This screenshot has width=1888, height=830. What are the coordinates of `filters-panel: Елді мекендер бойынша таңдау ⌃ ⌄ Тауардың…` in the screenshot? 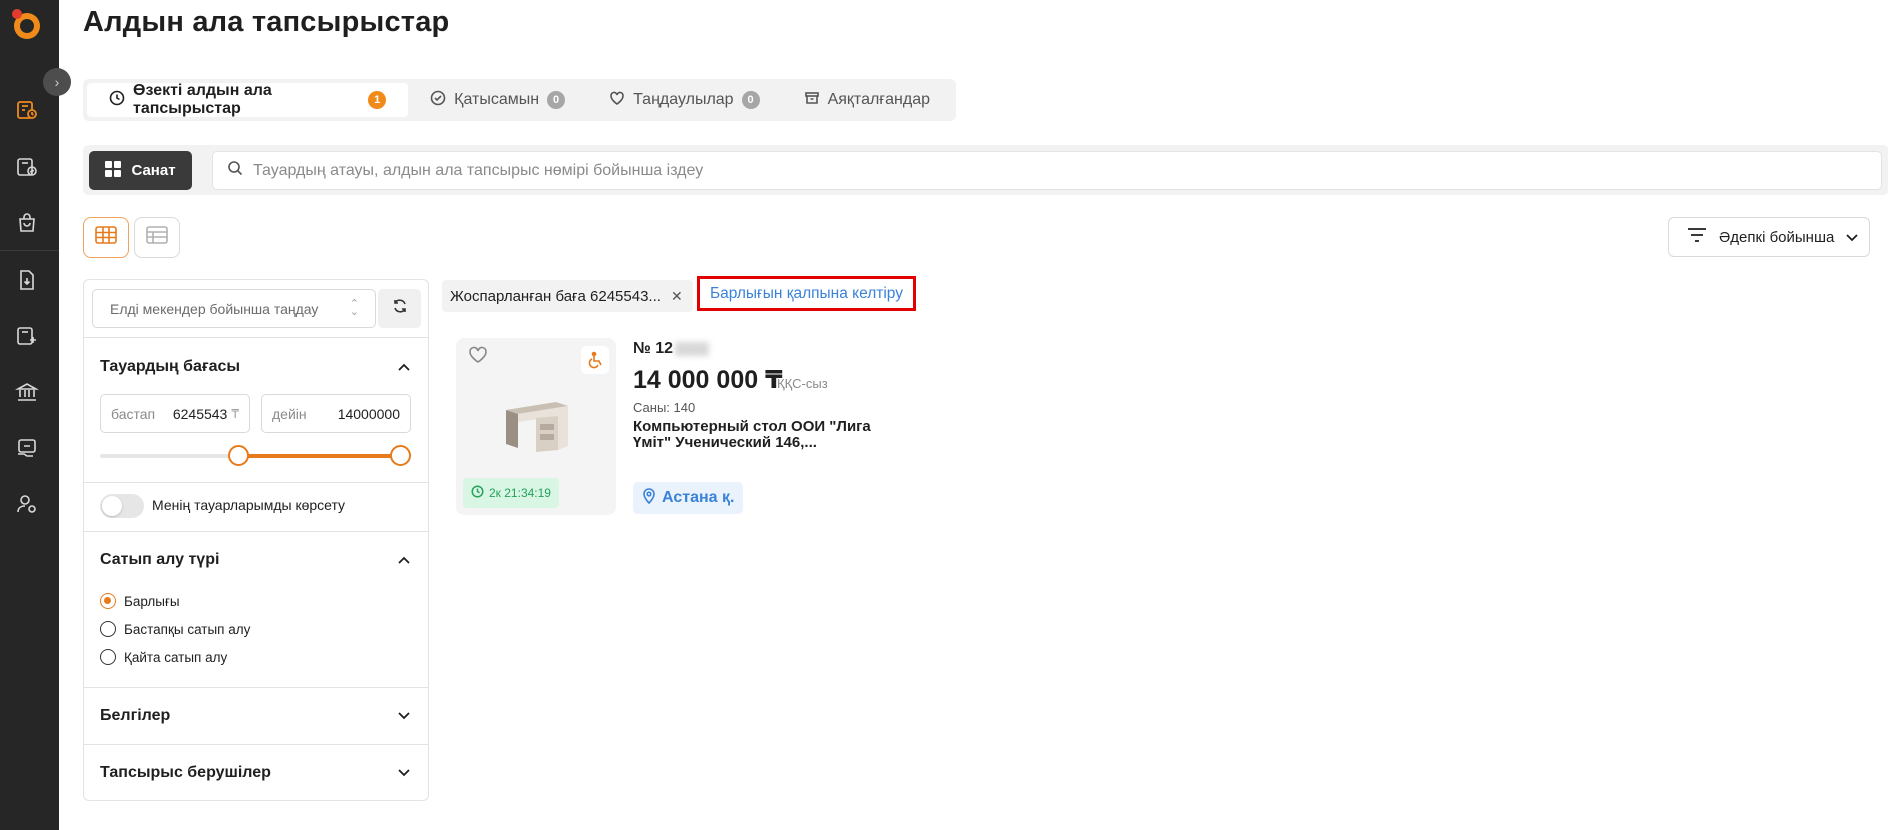 It's located at (256, 540).